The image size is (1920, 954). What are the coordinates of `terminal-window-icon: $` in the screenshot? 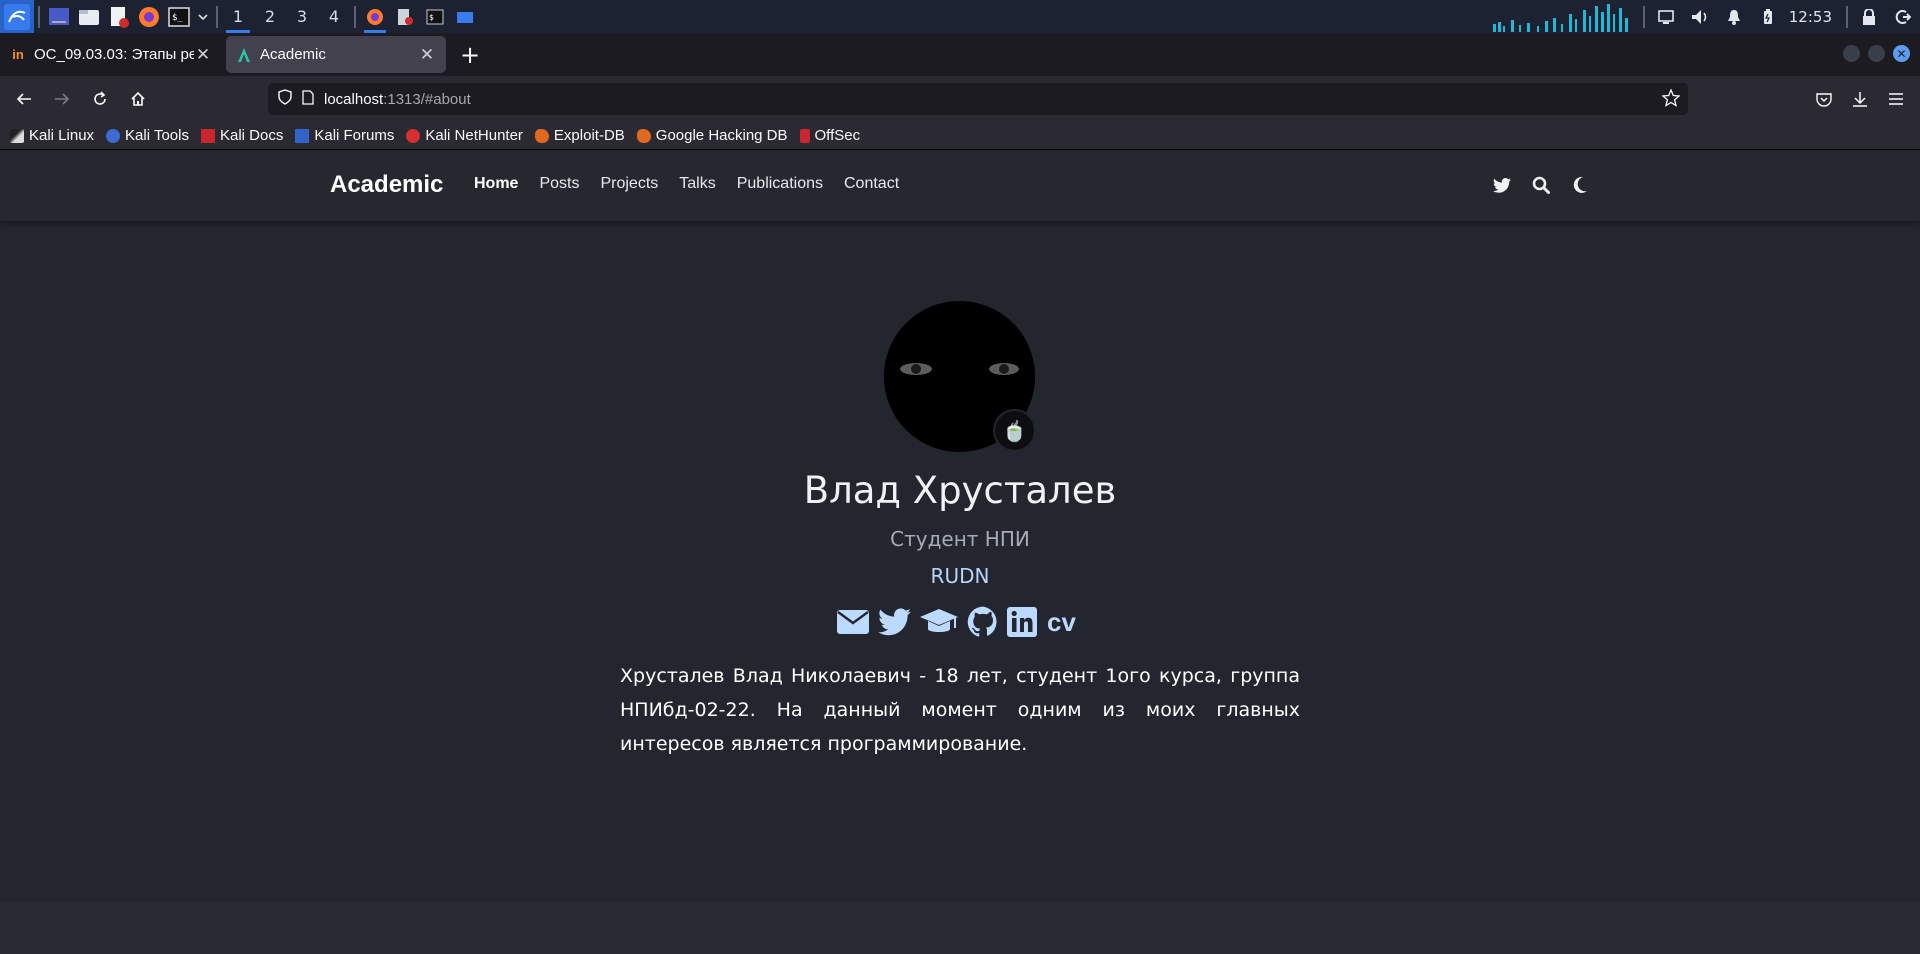 It's located at (435, 16).